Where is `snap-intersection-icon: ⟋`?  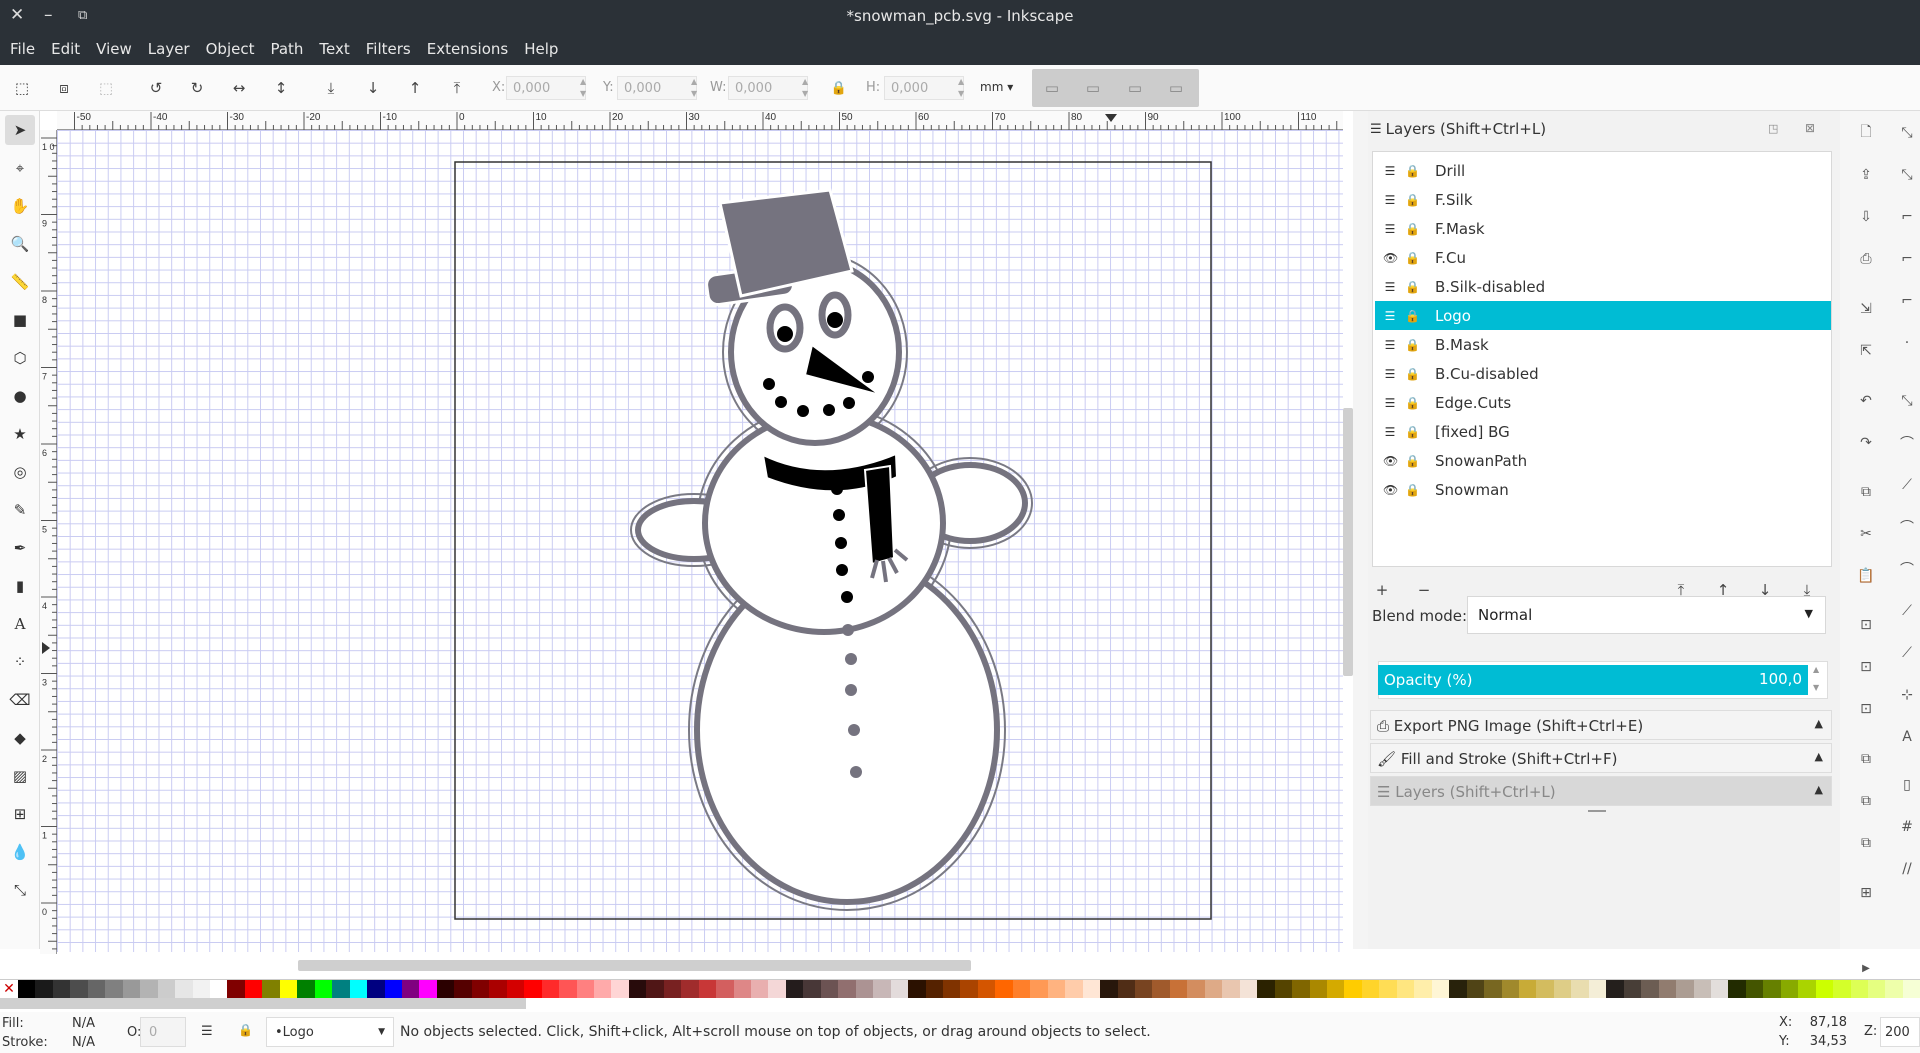 snap-intersection-icon: ⟋ is located at coordinates (1907, 485).